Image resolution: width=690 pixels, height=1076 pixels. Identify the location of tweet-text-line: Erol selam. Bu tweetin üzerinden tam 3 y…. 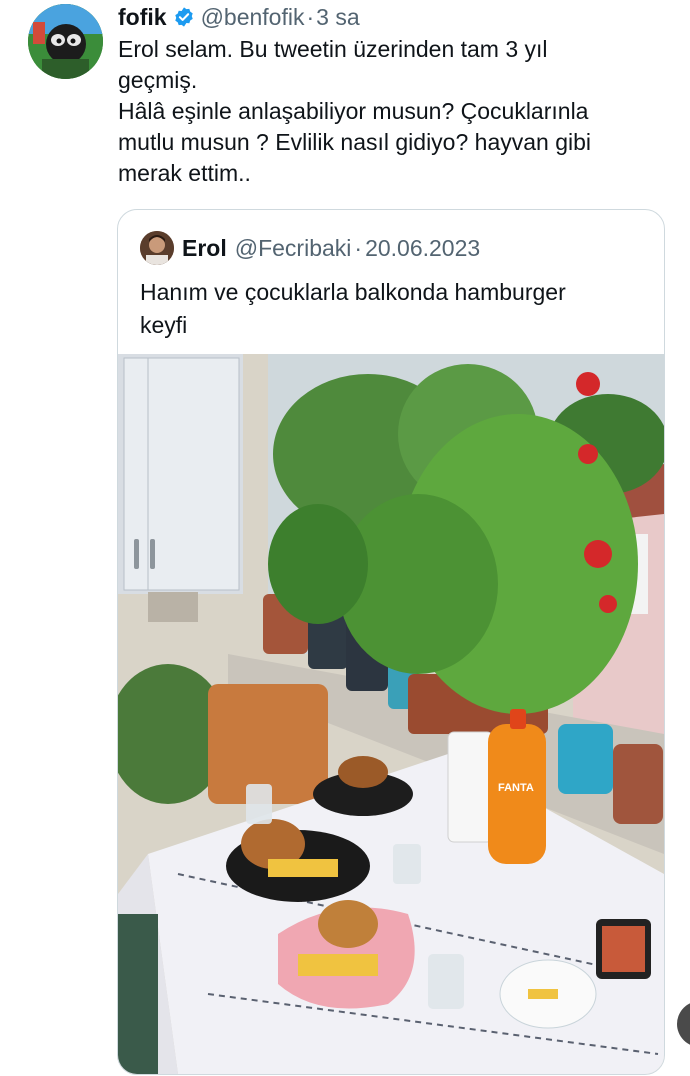
(333, 49).